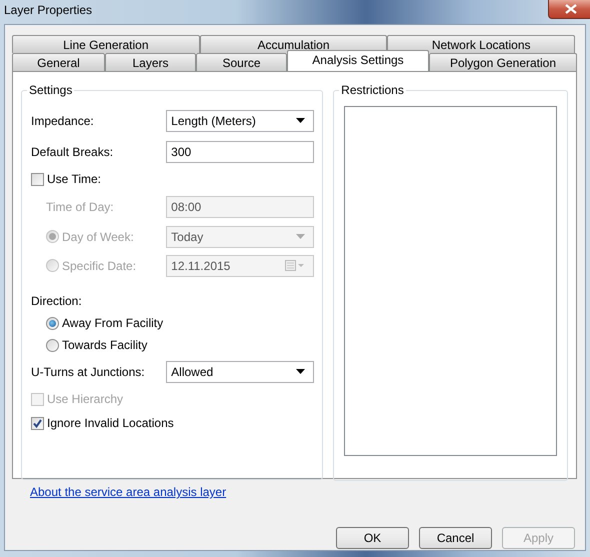 The image size is (590, 557). I want to click on section-label: Direction:, so click(56, 301).